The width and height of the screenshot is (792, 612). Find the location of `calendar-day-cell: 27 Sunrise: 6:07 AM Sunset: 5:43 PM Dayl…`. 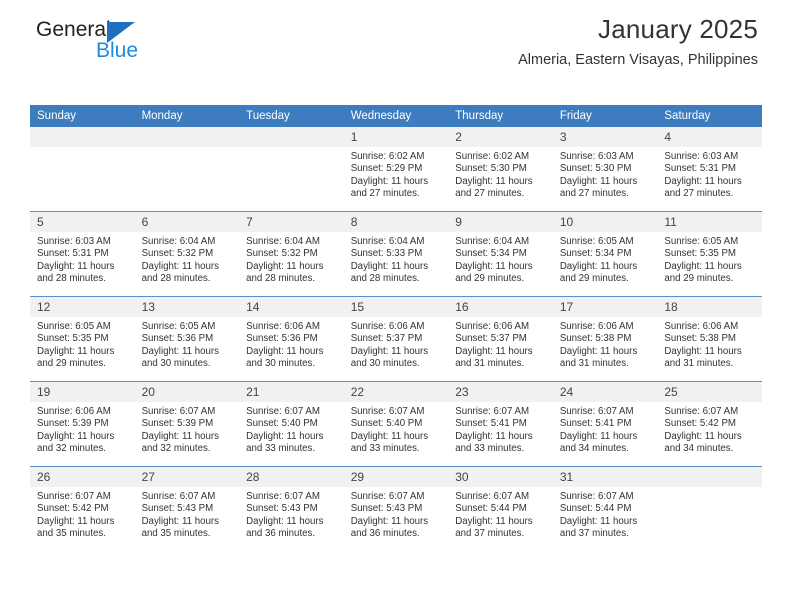

calendar-day-cell: 27 Sunrise: 6:07 AM Sunset: 5:43 PM Dayl… is located at coordinates (187, 508).